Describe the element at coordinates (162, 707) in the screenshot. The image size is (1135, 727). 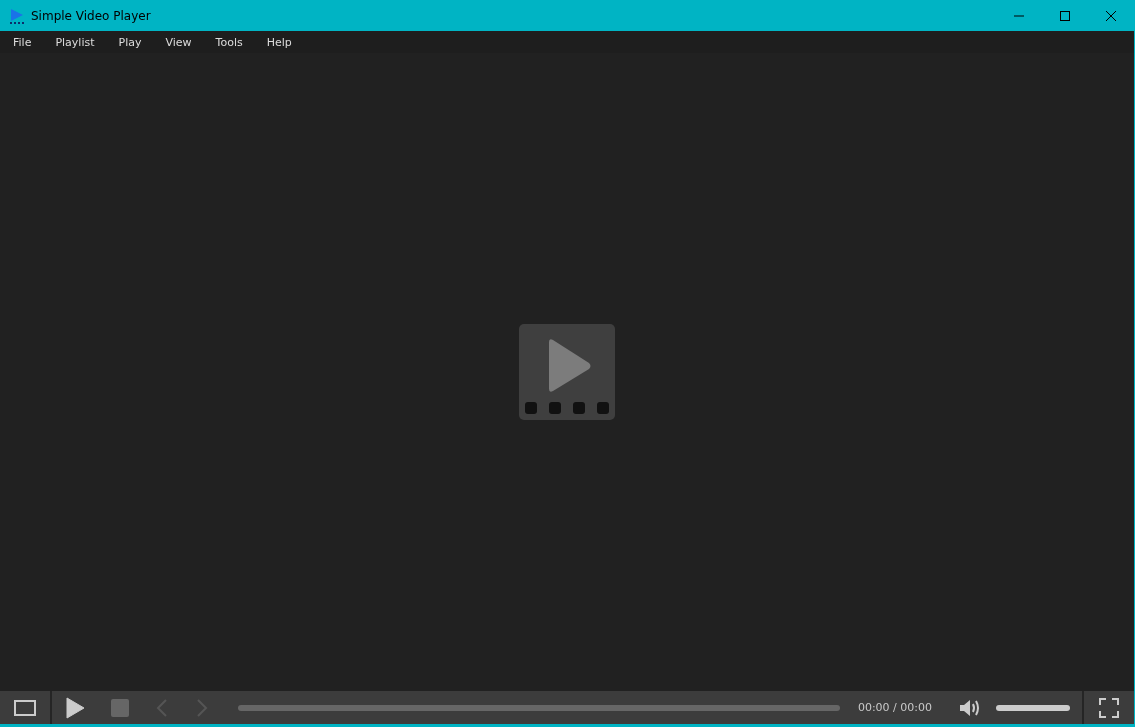
I see `chevron-left-icon` at that location.